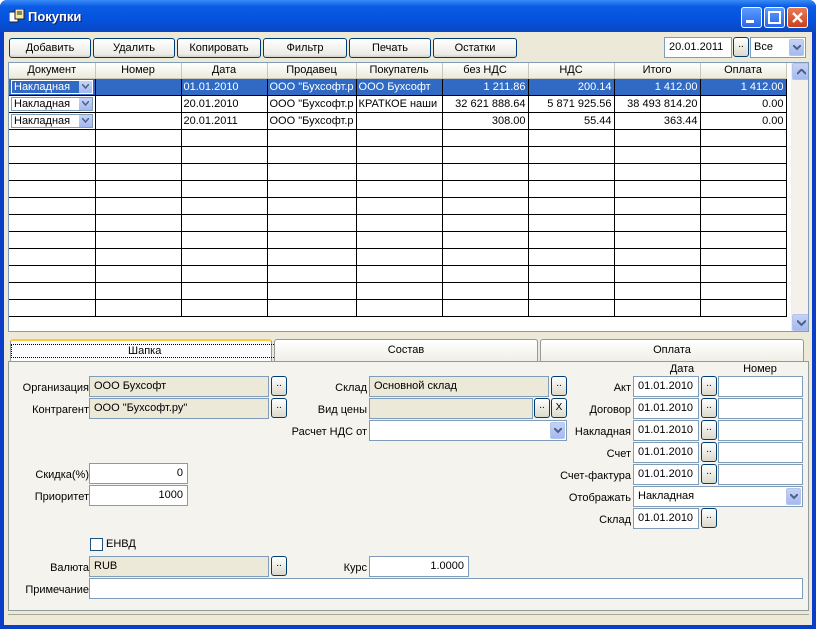 The height and width of the screenshot is (629, 816). What do you see at coordinates (138, 121) in the screenshot?
I see `number-cell` at bounding box center [138, 121].